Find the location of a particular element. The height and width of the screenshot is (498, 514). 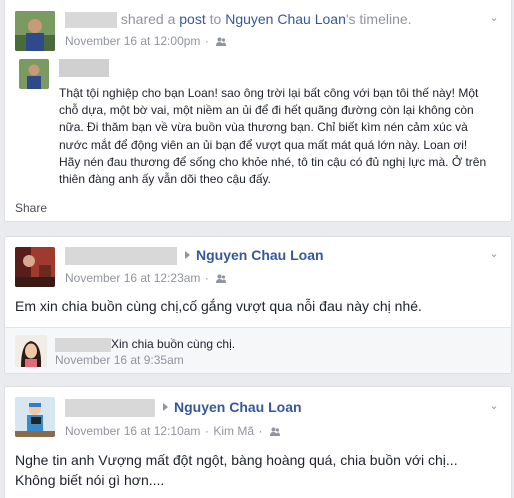

action-post-link: post is located at coordinates (192, 19).